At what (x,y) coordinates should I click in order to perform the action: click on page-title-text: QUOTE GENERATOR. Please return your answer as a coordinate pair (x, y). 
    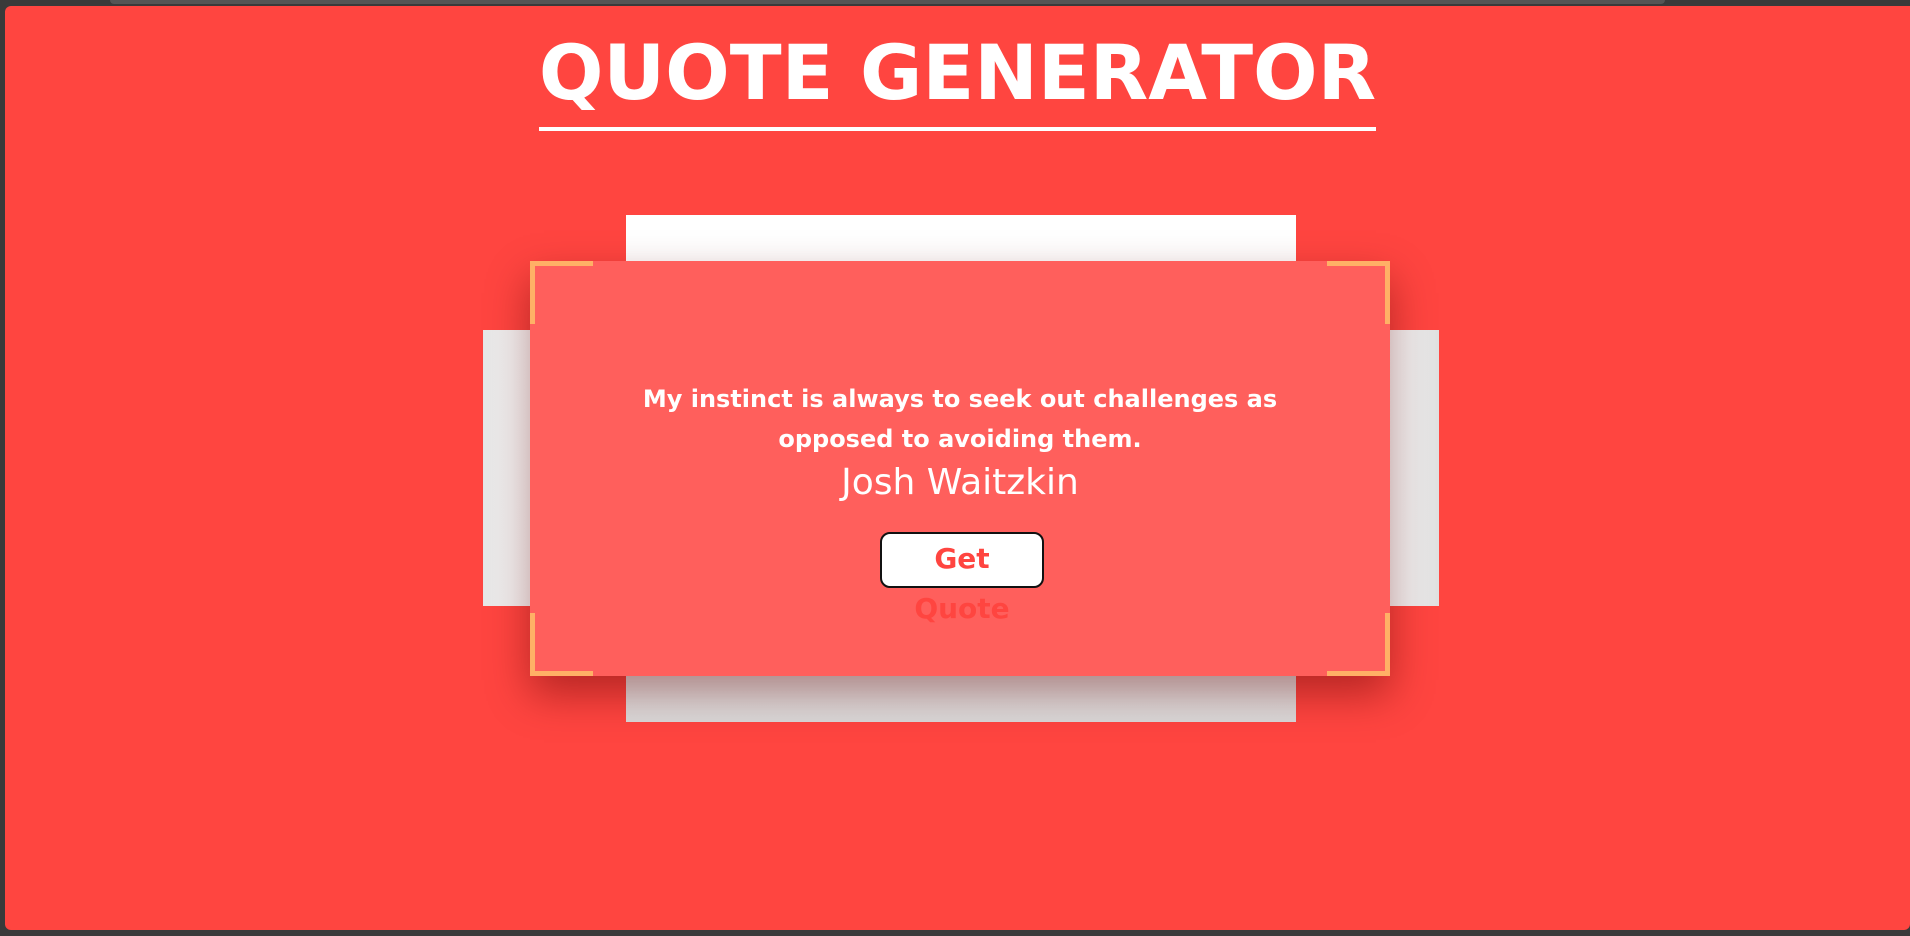
    Looking at the image, I should click on (957, 81).